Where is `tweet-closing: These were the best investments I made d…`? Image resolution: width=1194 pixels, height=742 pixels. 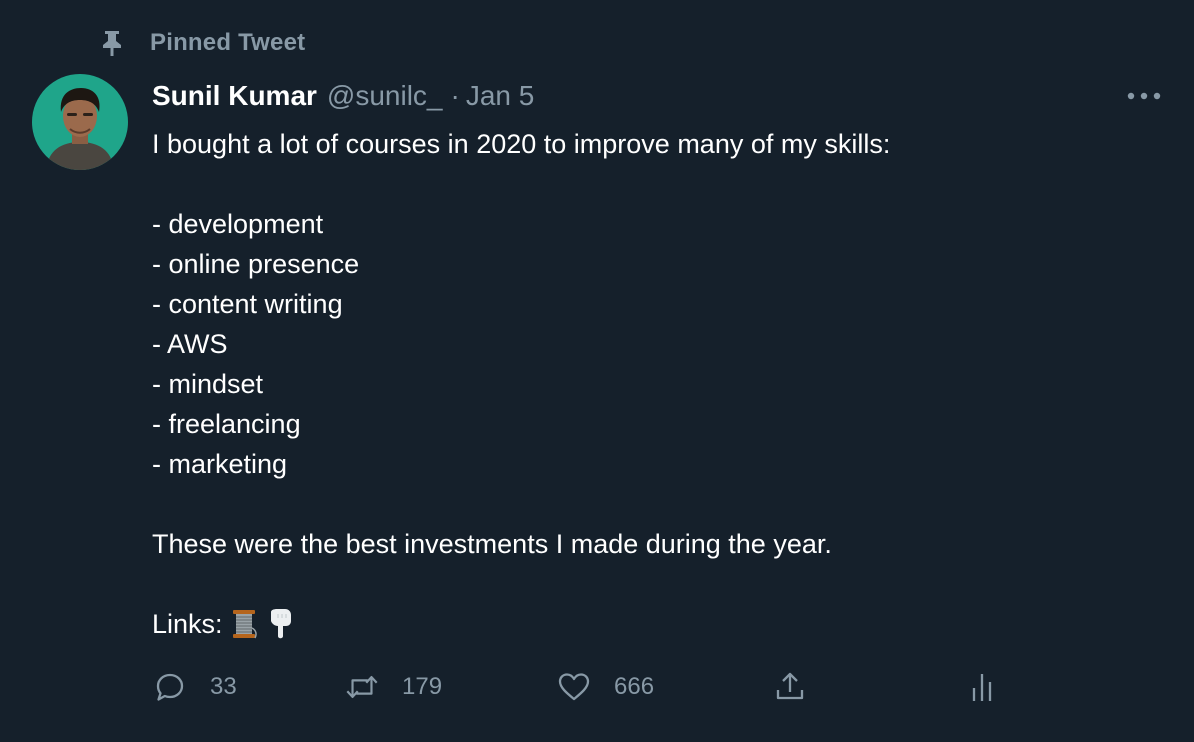
tweet-closing: These were the best investments I made d… is located at coordinates (492, 544).